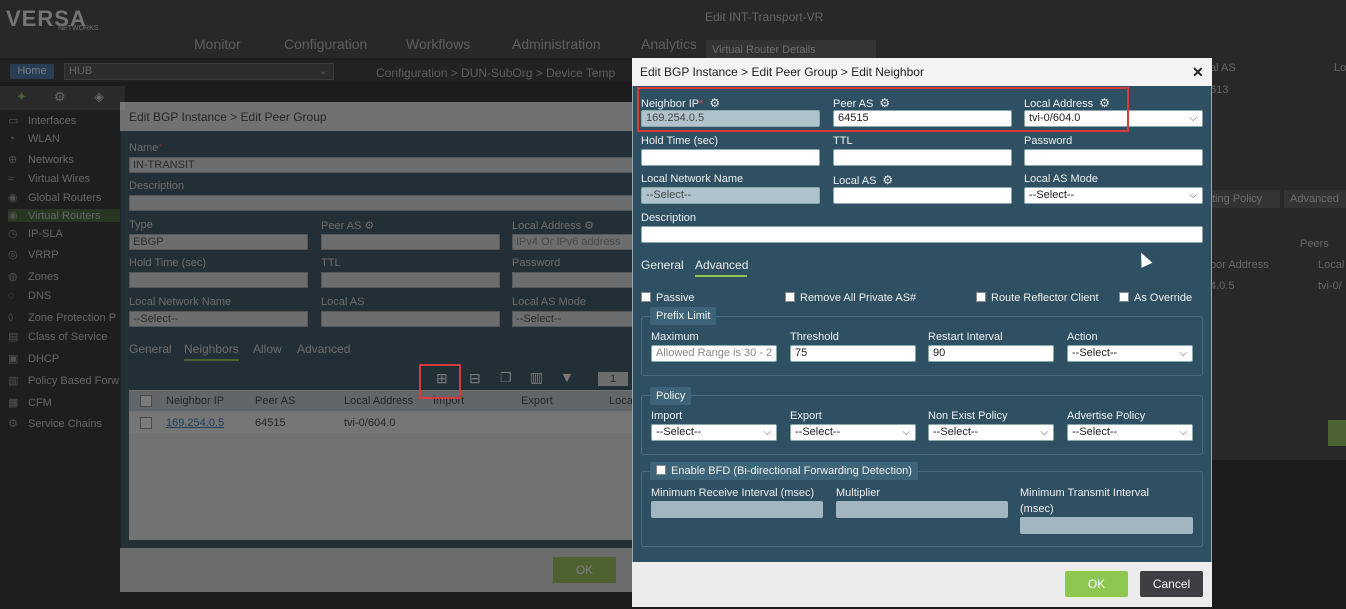 This screenshot has width=1346, height=609. I want to click on pg-tab-general: General, so click(150, 349).